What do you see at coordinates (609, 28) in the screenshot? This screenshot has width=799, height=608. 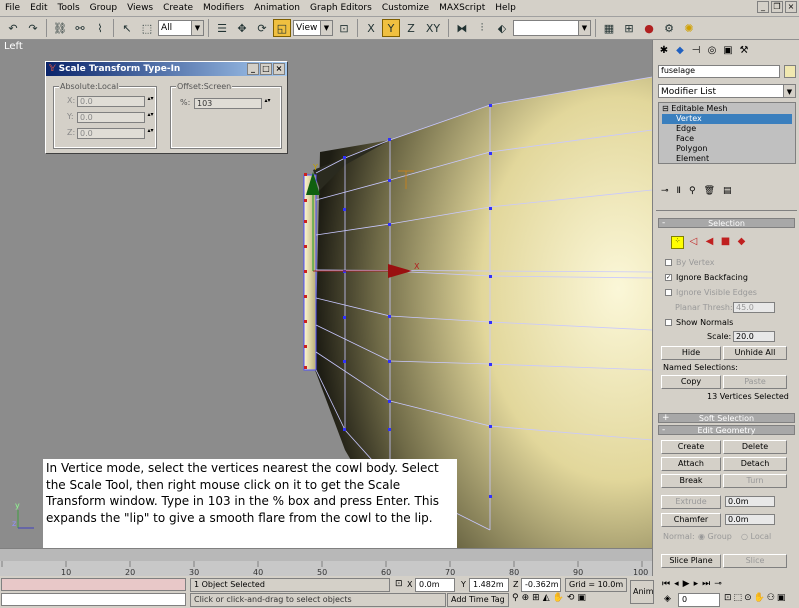 I see `track-view-icon: ▦` at bounding box center [609, 28].